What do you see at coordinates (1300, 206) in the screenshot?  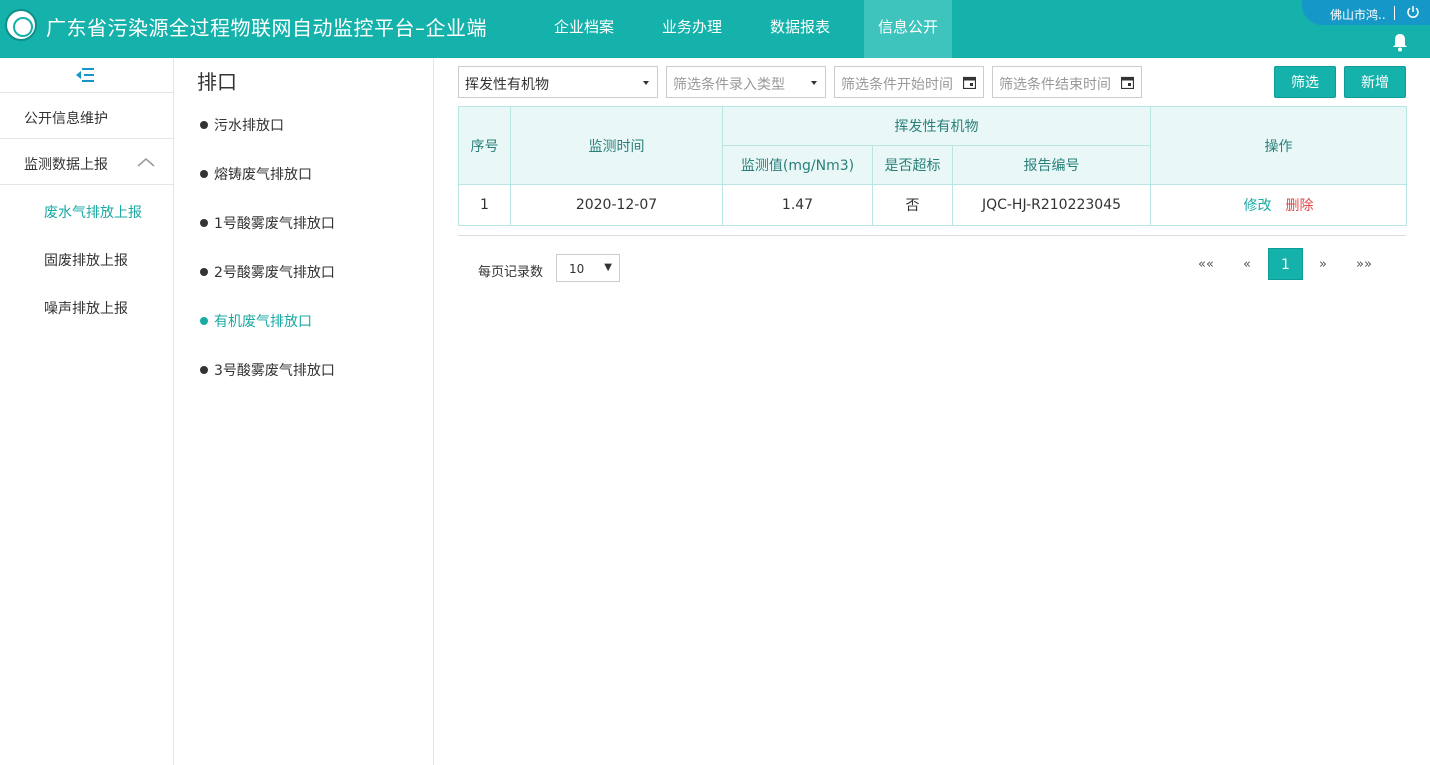 I see `delete-link: 删除` at bounding box center [1300, 206].